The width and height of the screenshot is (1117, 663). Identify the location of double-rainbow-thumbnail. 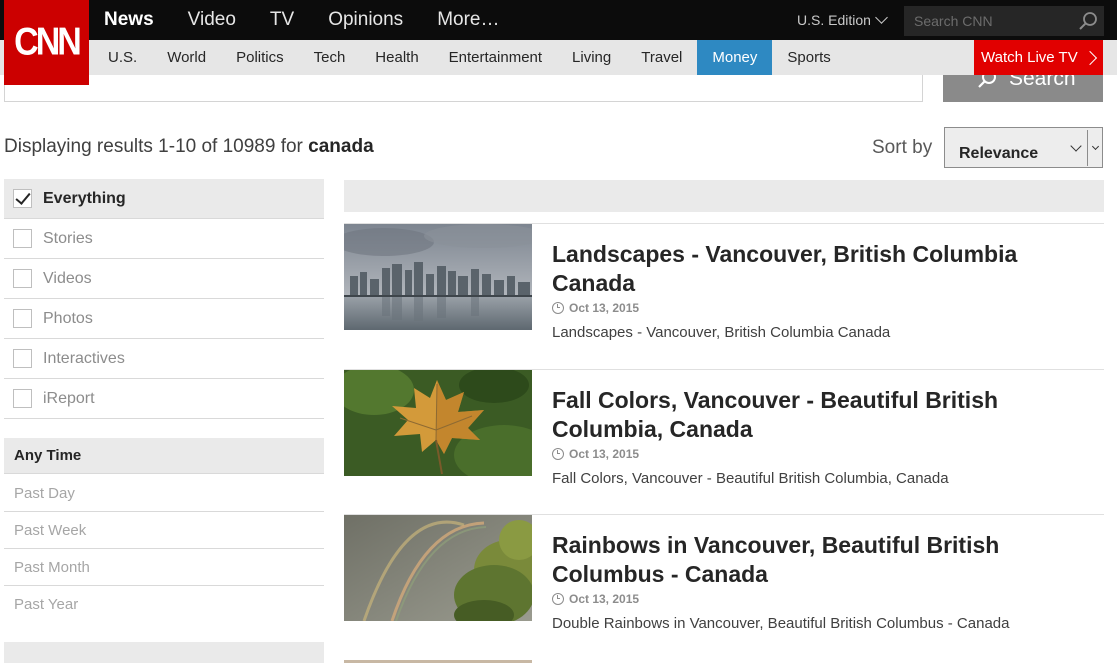
(438, 568).